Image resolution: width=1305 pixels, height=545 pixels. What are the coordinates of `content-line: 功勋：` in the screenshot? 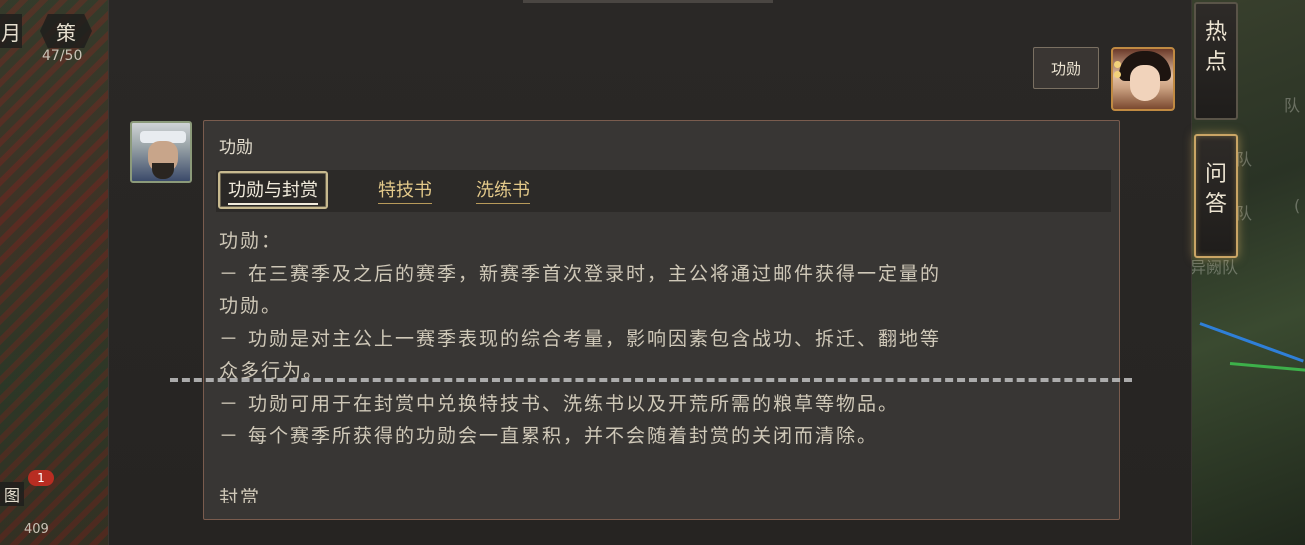 It's located at (251, 241).